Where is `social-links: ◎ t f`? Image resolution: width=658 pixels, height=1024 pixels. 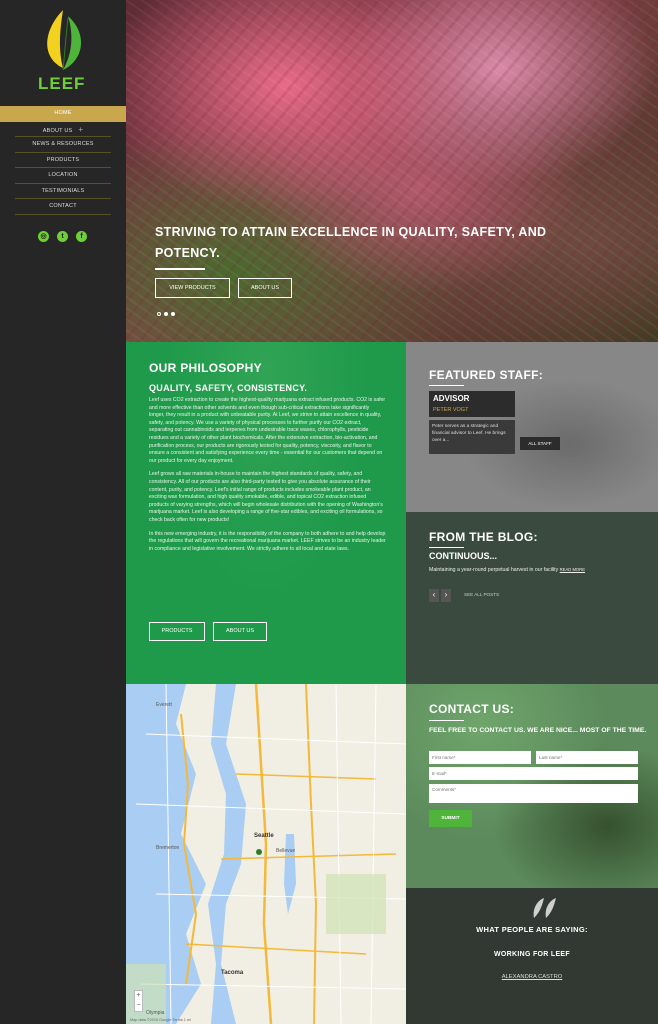
social-links: ◎ t f is located at coordinates (62, 236).